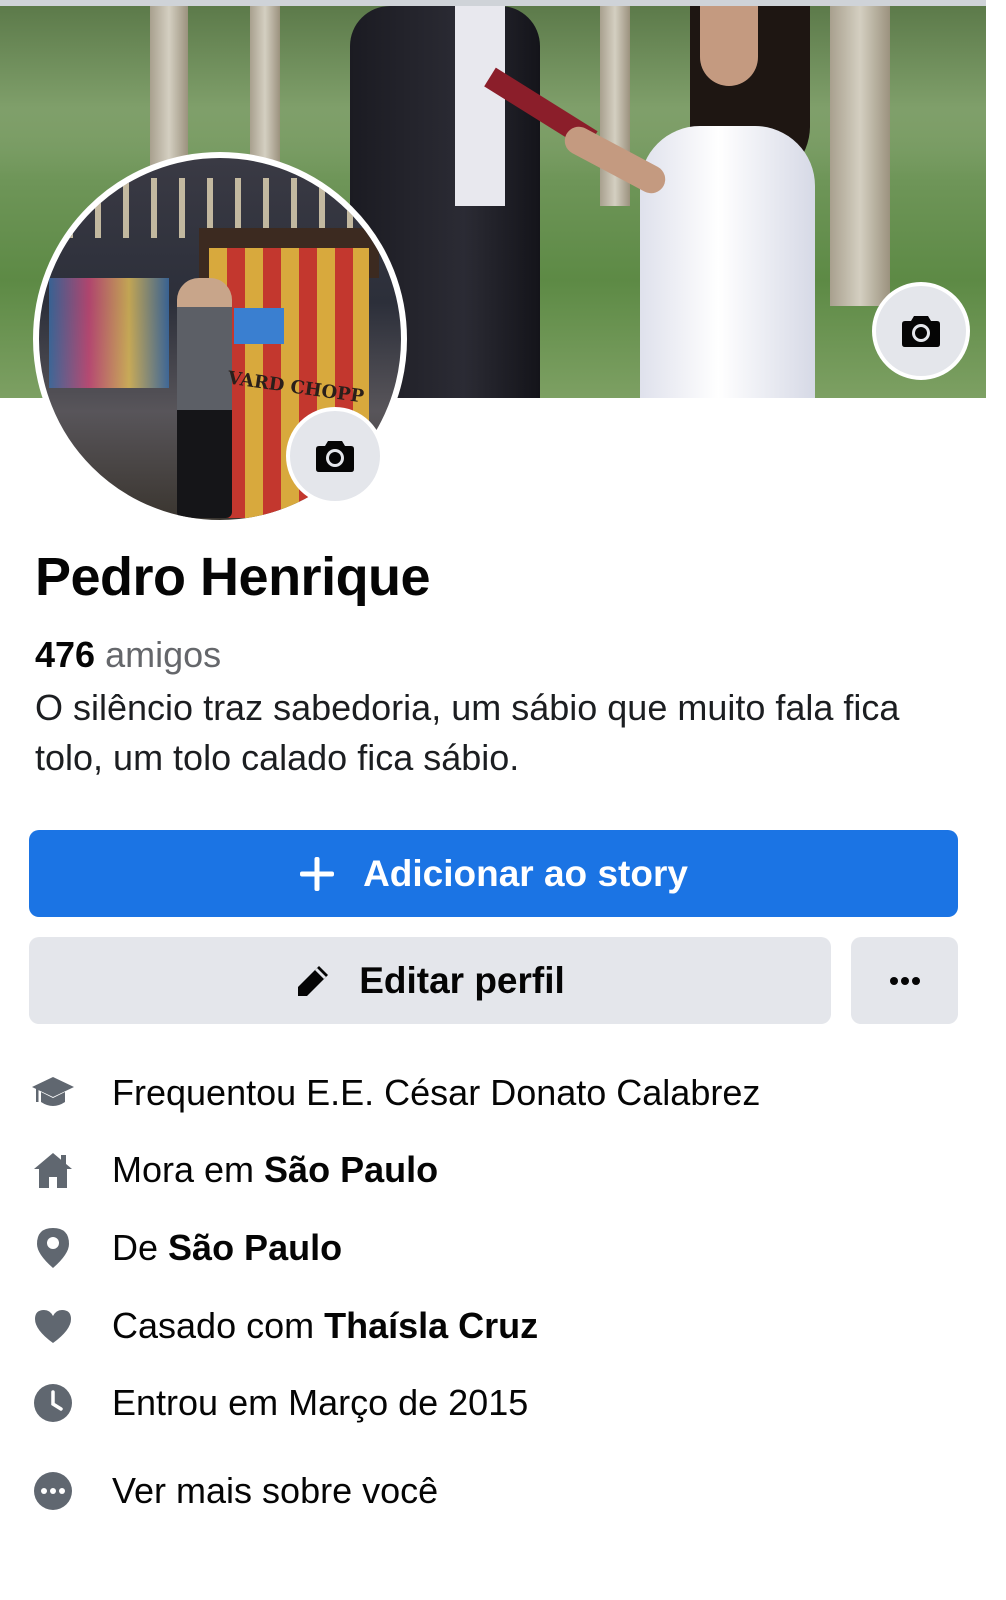 The height and width of the screenshot is (1600, 1006). I want to click on cover-woman-face, so click(729, 46).